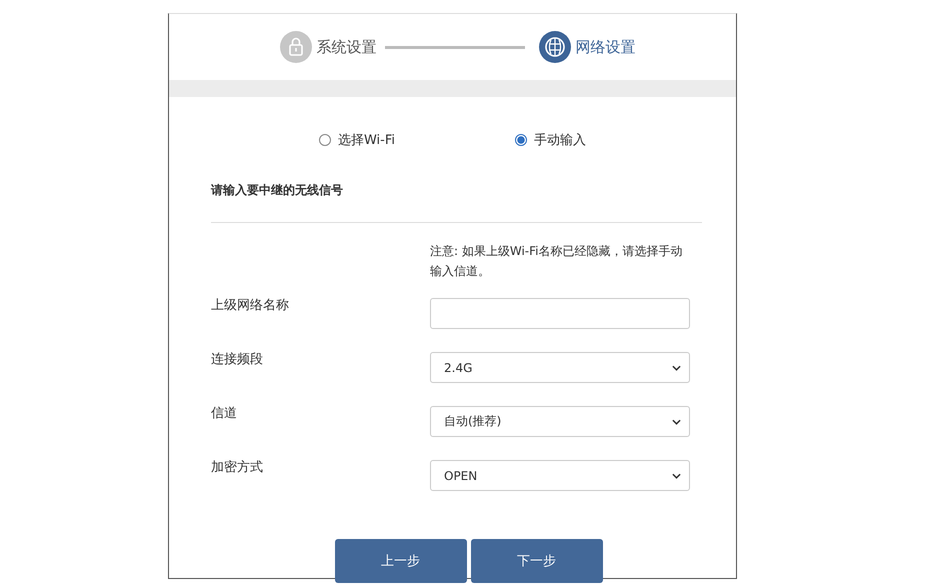 The height and width of the screenshot is (585, 926). What do you see at coordinates (400, 561) in the screenshot?
I see `step-button: 上一步` at bounding box center [400, 561].